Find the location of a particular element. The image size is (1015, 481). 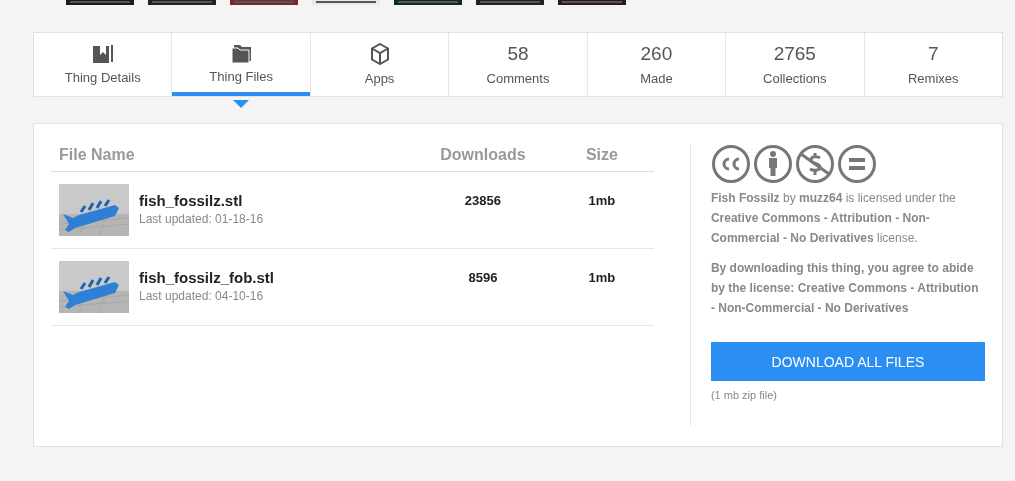

column-header: File Name is located at coordinates (97, 155).